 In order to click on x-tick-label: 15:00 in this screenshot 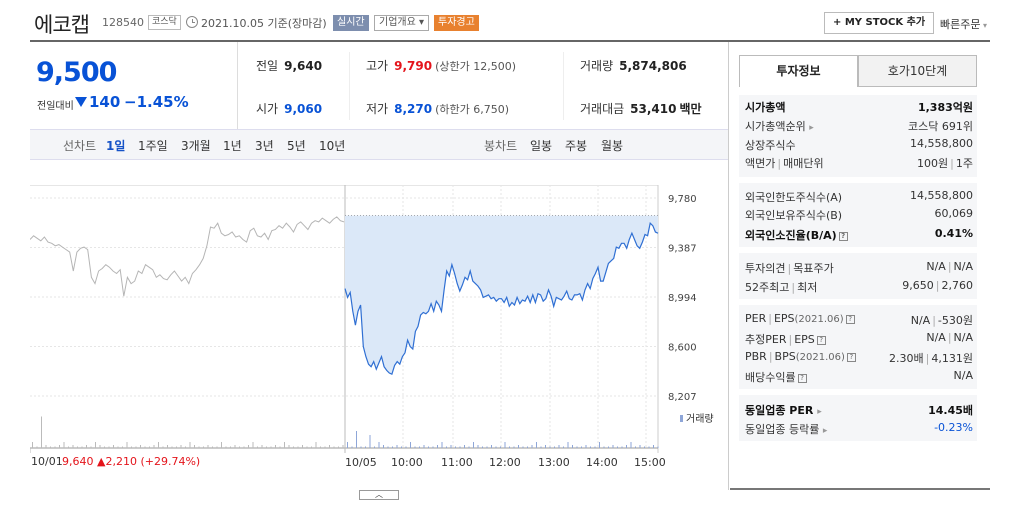, I will do `click(650, 462)`.